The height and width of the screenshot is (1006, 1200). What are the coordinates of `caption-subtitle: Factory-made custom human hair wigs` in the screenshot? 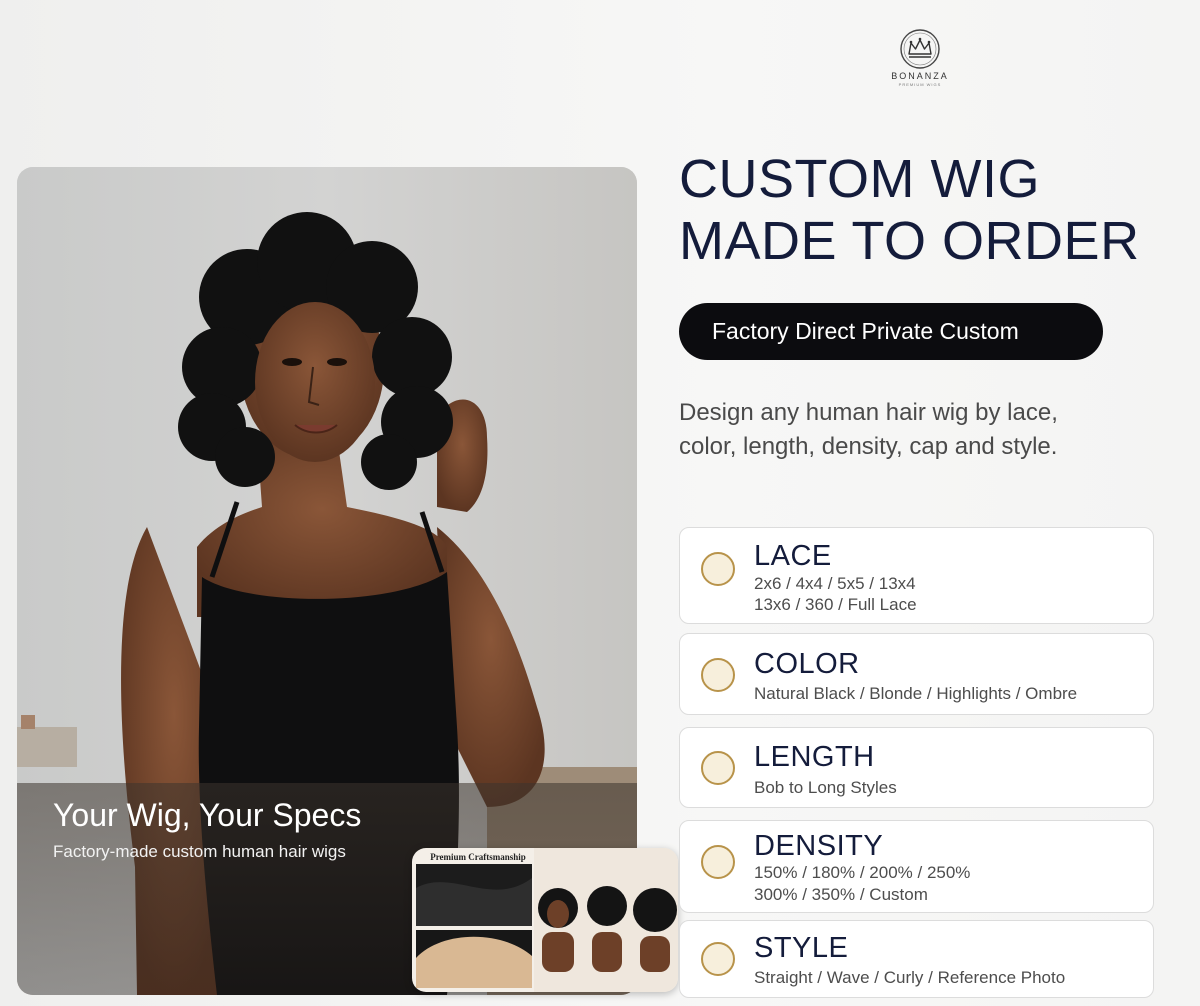 It's located at (199, 851).